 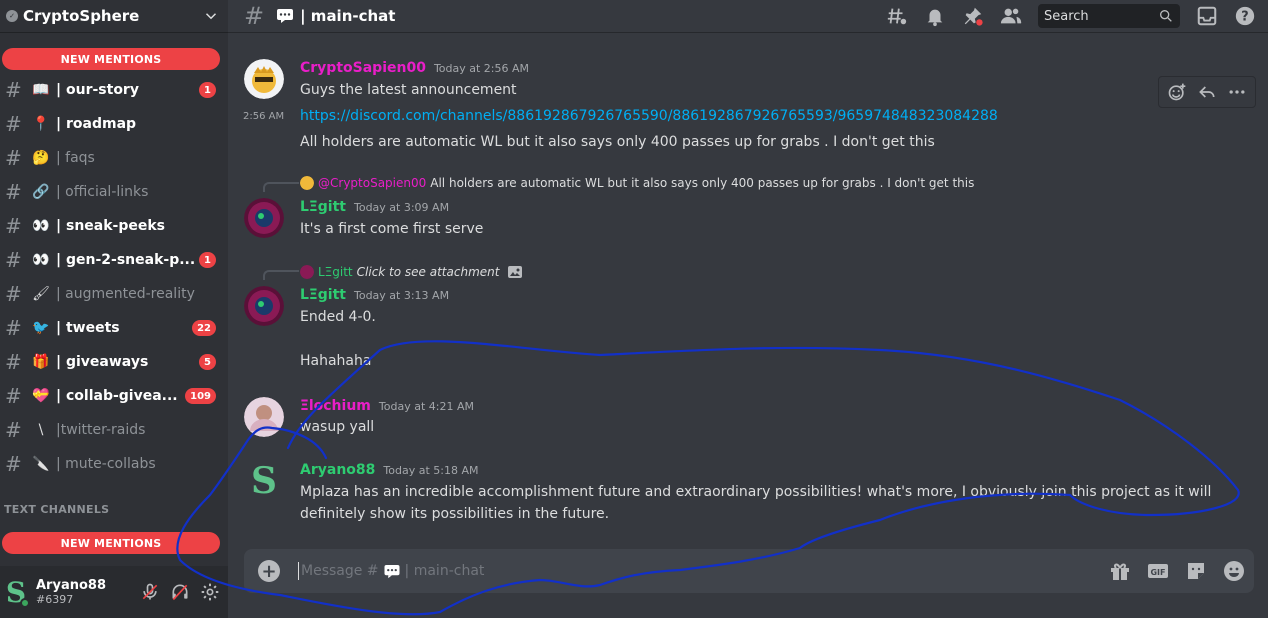 I want to click on reply-avatar, so click(x=307, y=272).